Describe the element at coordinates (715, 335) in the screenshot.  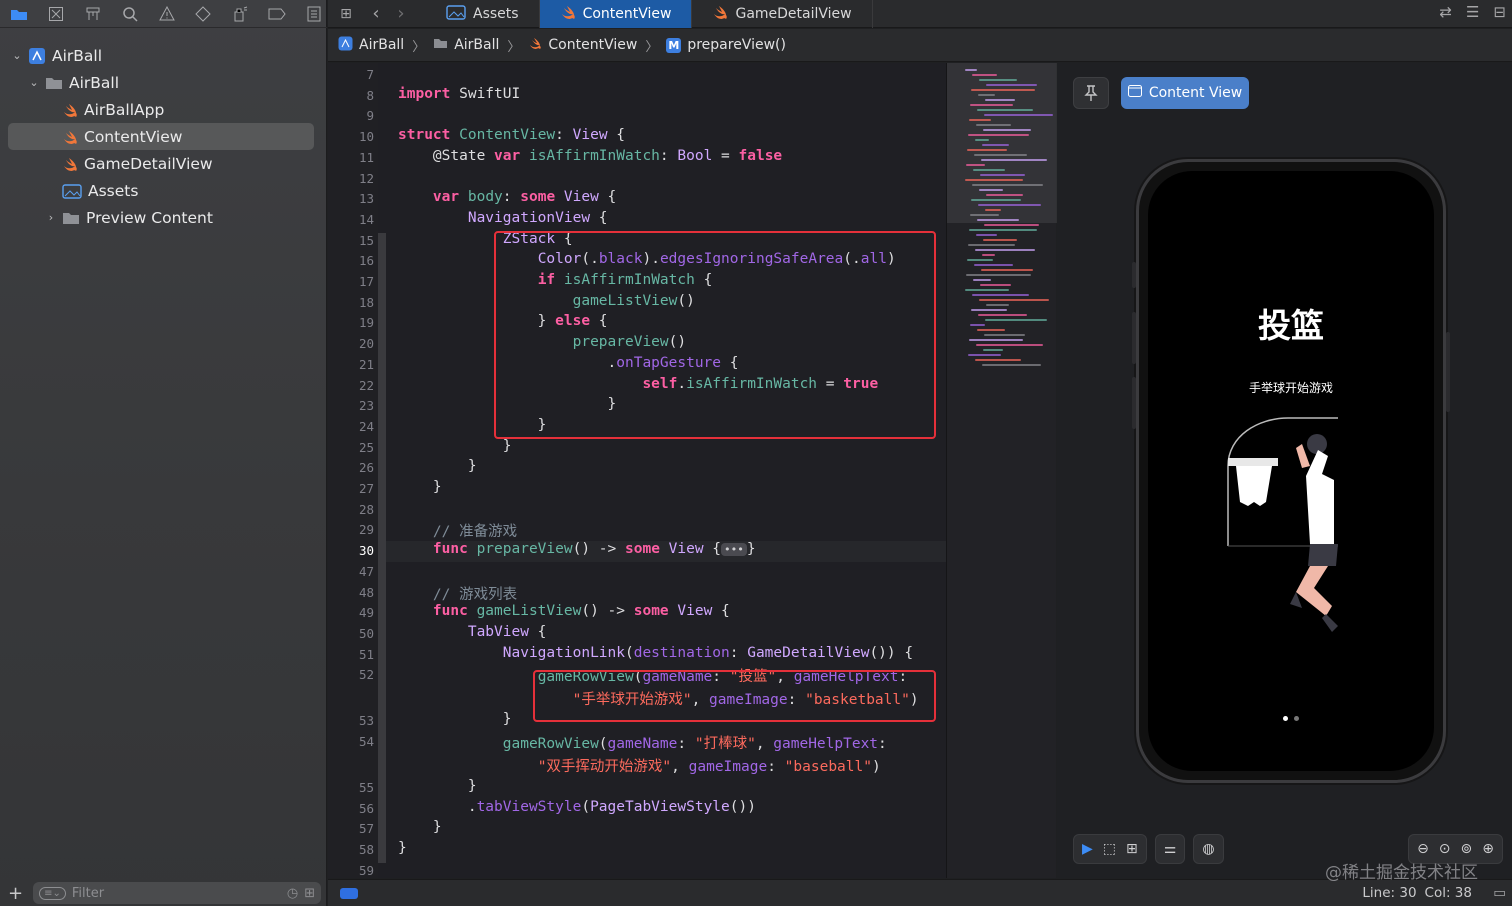
I see `highlight-box-zstack` at that location.